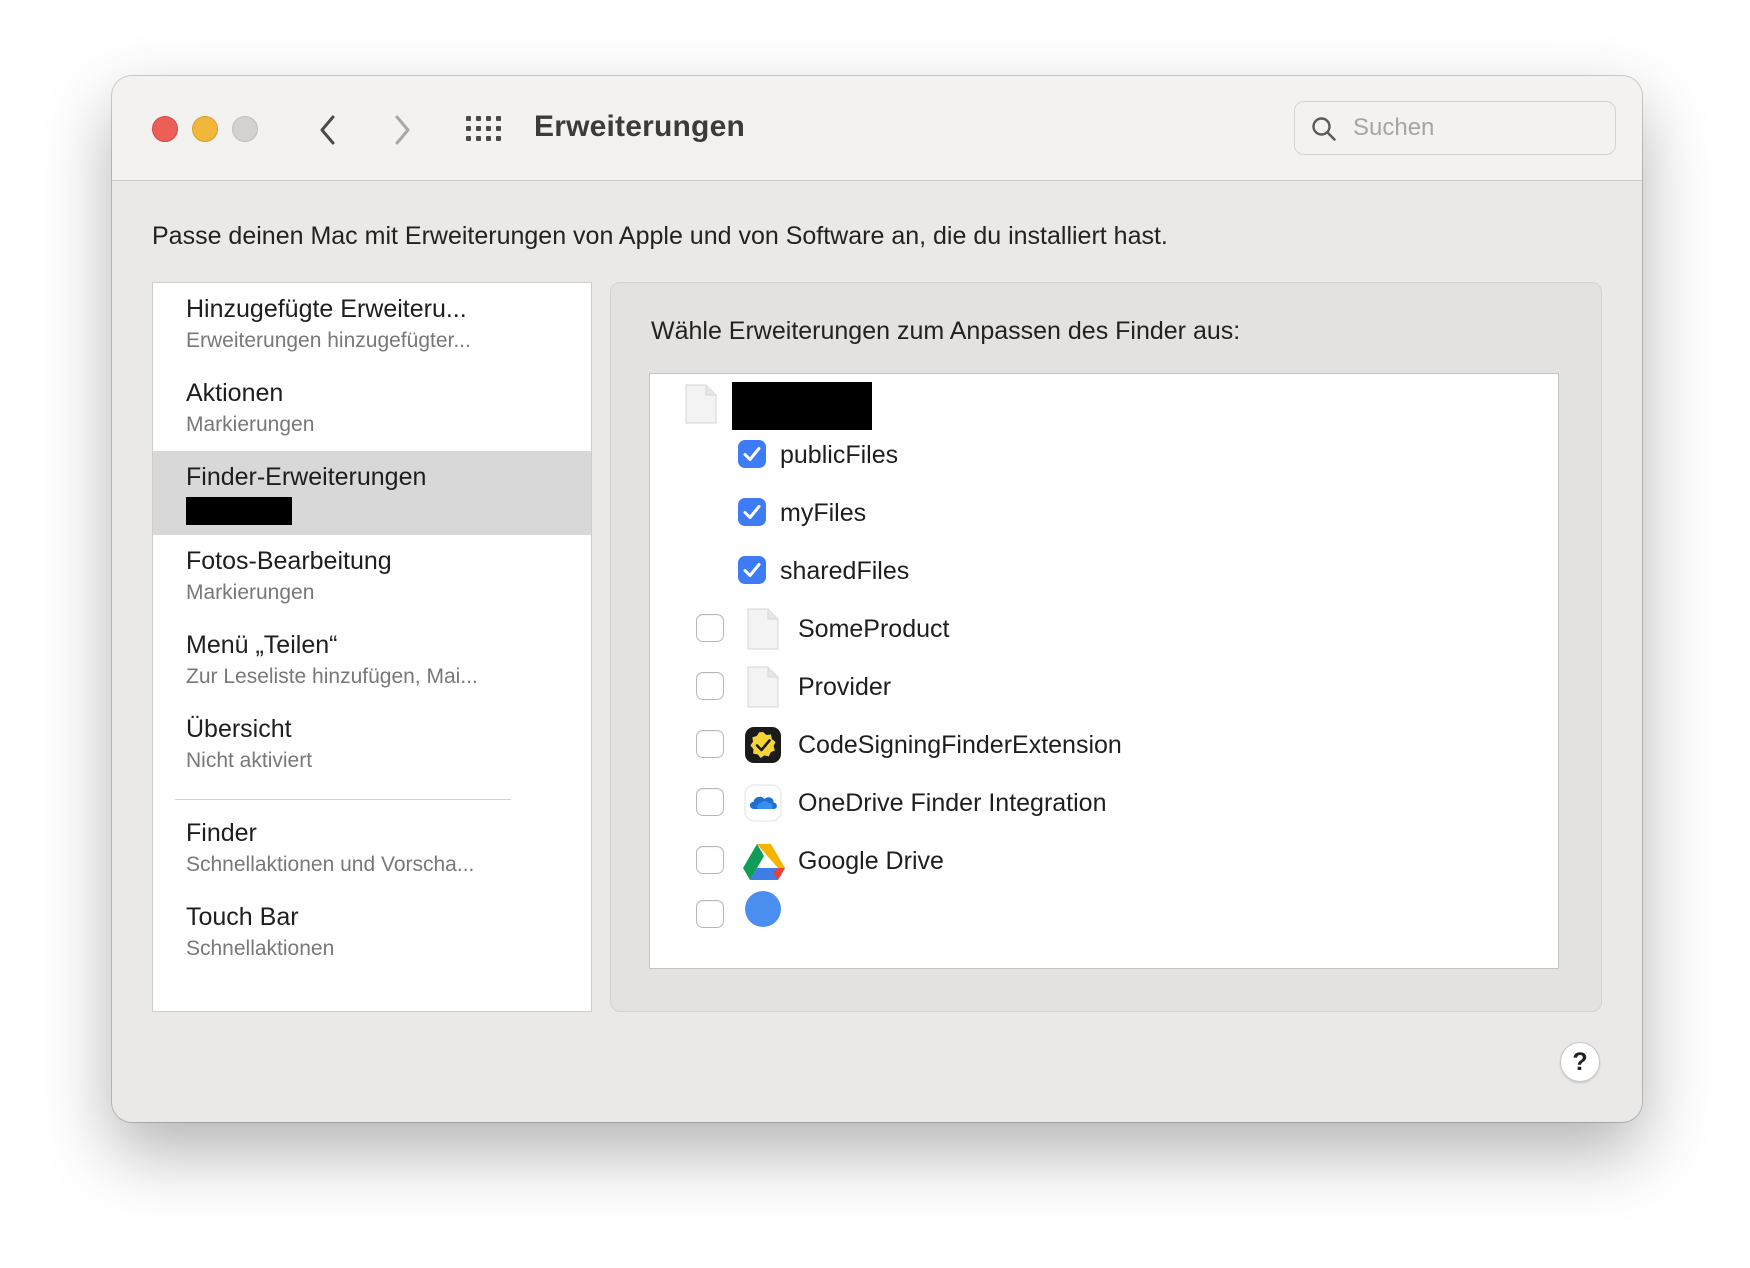 Image resolution: width=1750 pixels, height=1268 pixels. What do you see at coordinates (205, 129) in the screenshot?
I see `minimize-window-button` at bounding box center [205, 129].